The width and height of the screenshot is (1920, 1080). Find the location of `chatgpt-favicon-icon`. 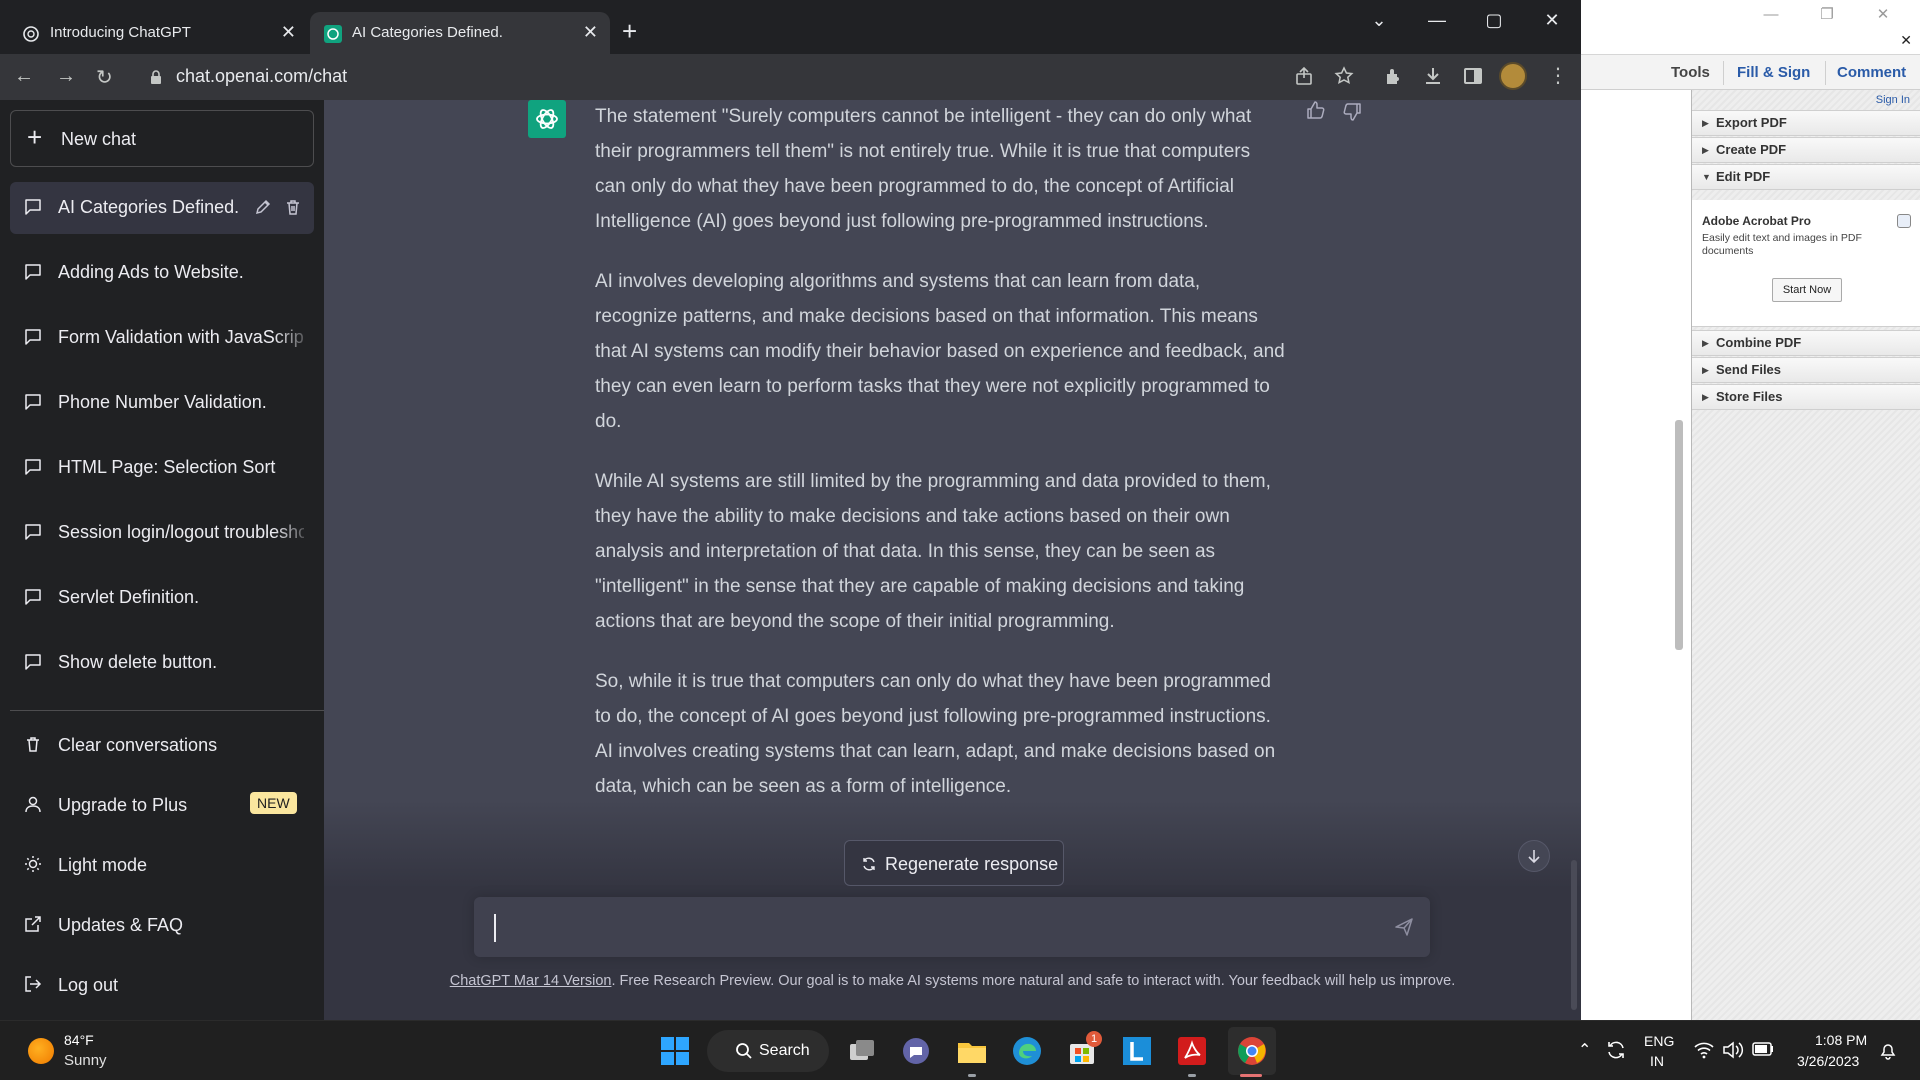

chatgpt-favicon-icon is located at coordinates (333, 34).